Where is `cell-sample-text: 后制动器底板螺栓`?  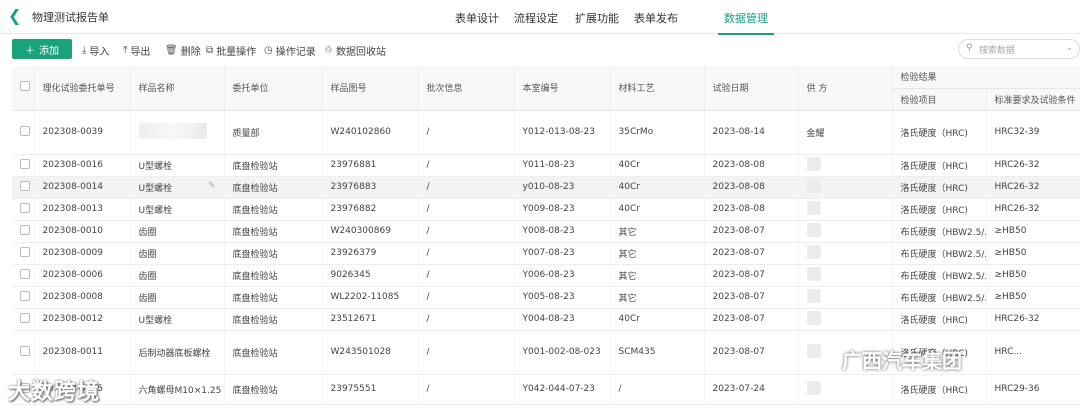
cell-sample-text: 后制动器底板螺栓 is located at coordinates (174, 353).